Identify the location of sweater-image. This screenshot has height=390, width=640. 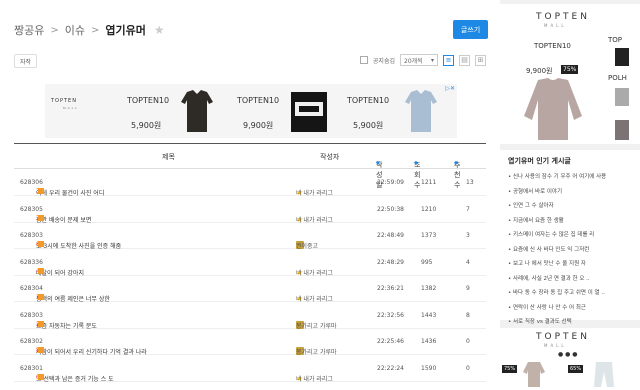
(534, 374).